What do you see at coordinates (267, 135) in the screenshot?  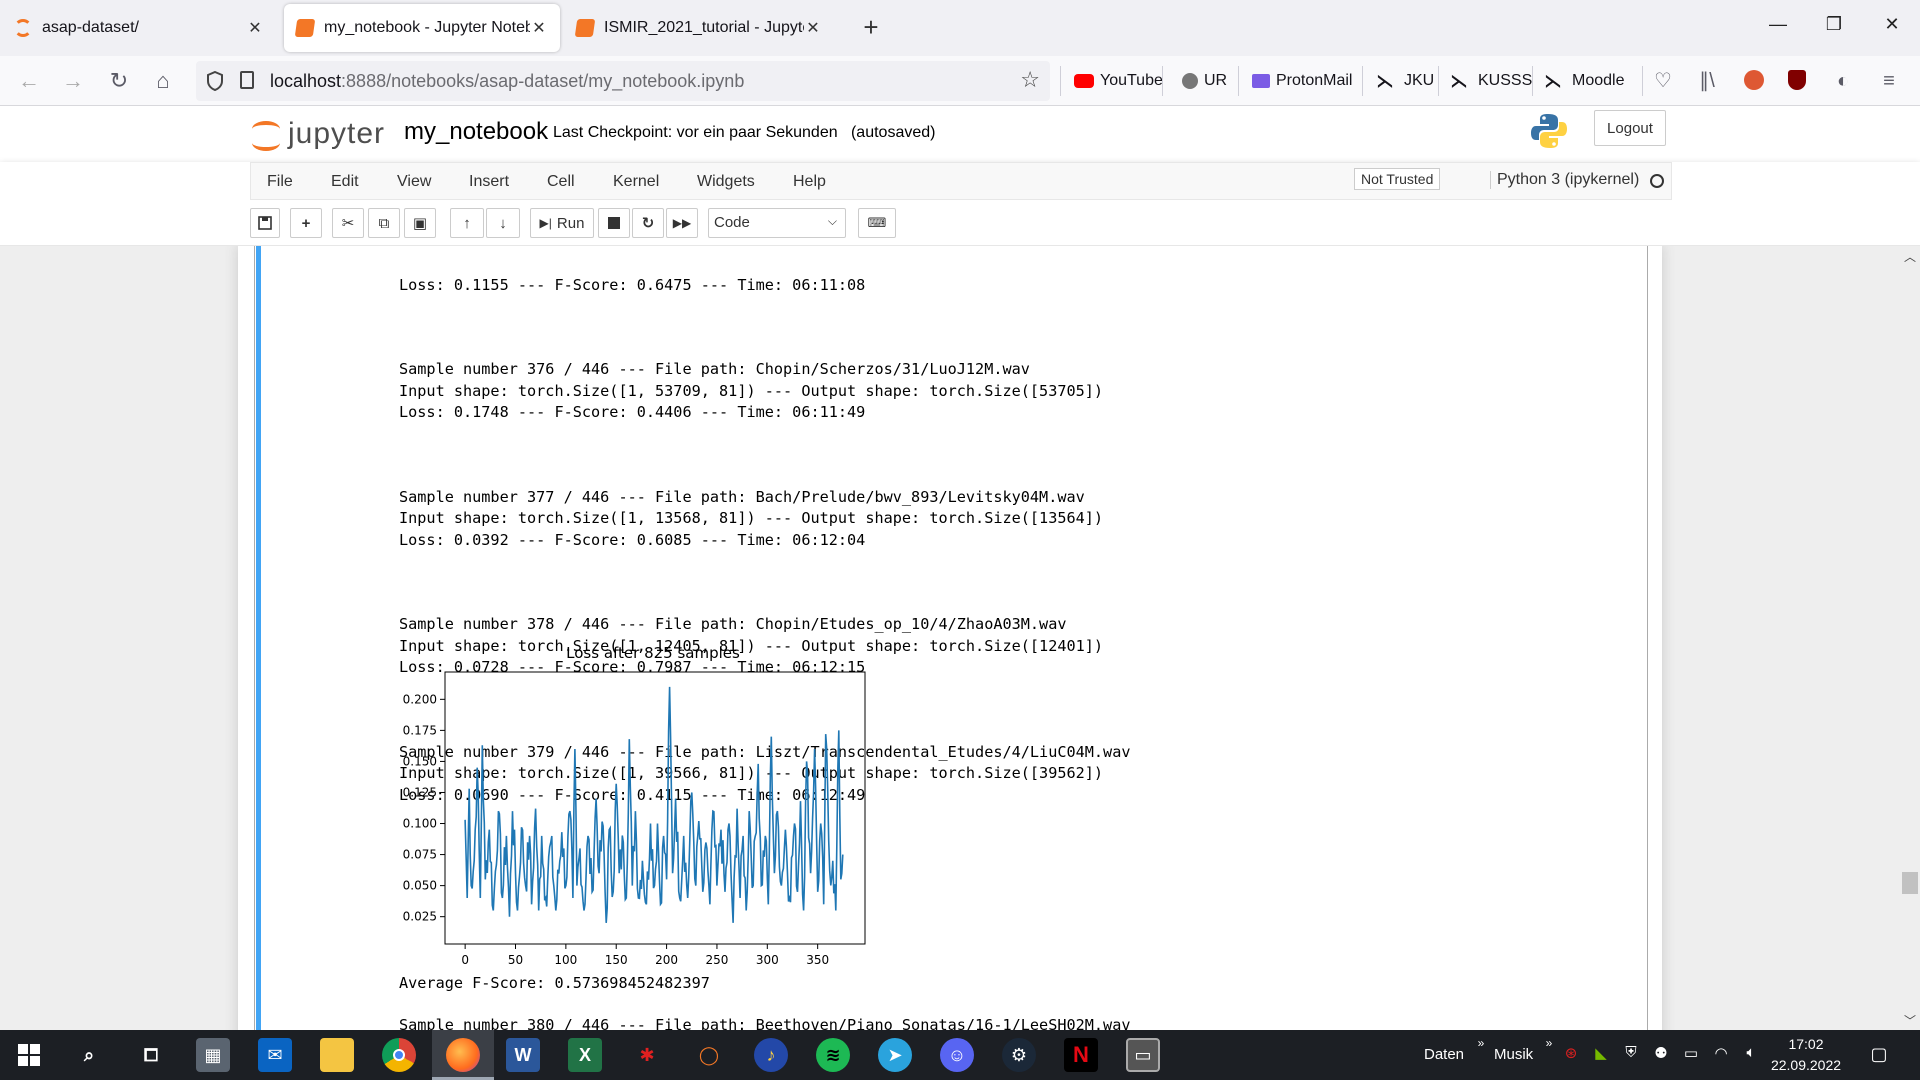 I see `jupyter-logo-icon` at bounding box center [267, 135].